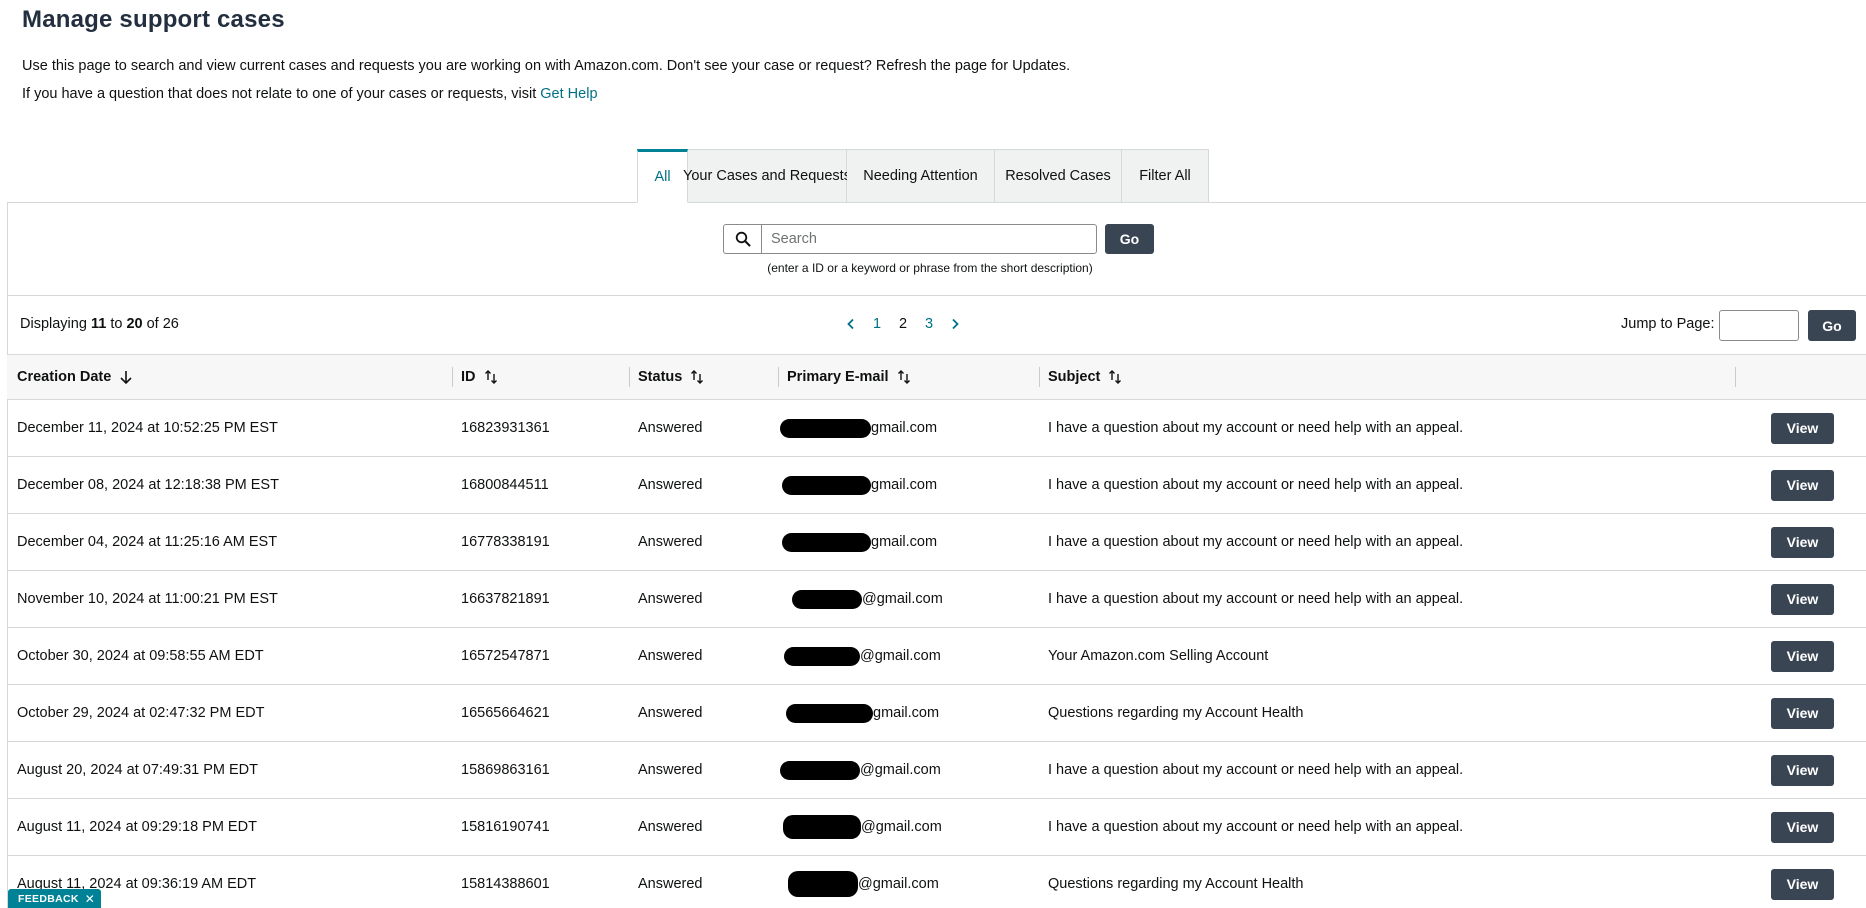 This screenshot has height=908, width=1866. I want to click on display-total: 26, so click(170, 324).